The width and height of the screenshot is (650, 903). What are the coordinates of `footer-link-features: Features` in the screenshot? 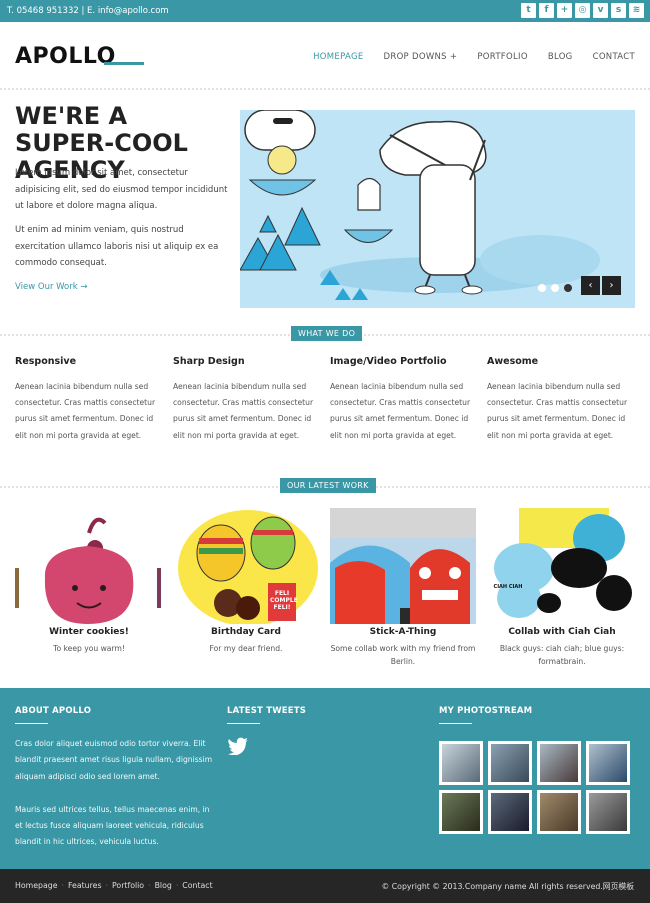 It's located at (85, 885).